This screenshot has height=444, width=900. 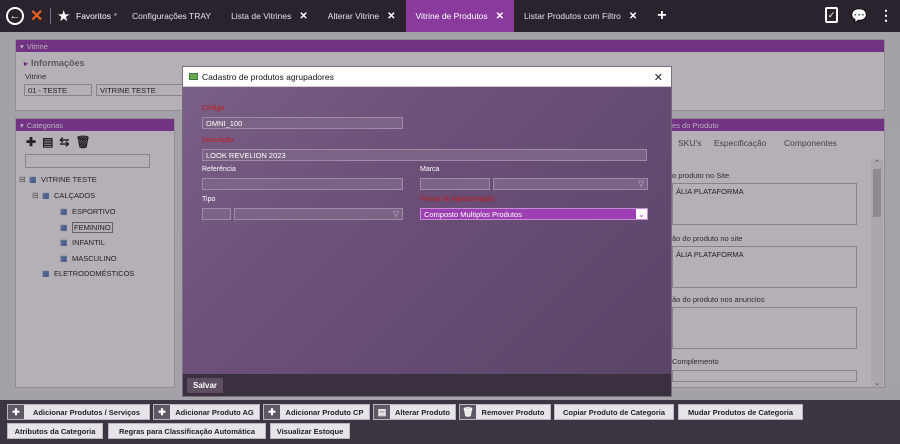 What do you see at coordinates (324, 412) in the screenshot?
I see `button-label: Adicionar Produto CP` at bounding box center [324, 412].